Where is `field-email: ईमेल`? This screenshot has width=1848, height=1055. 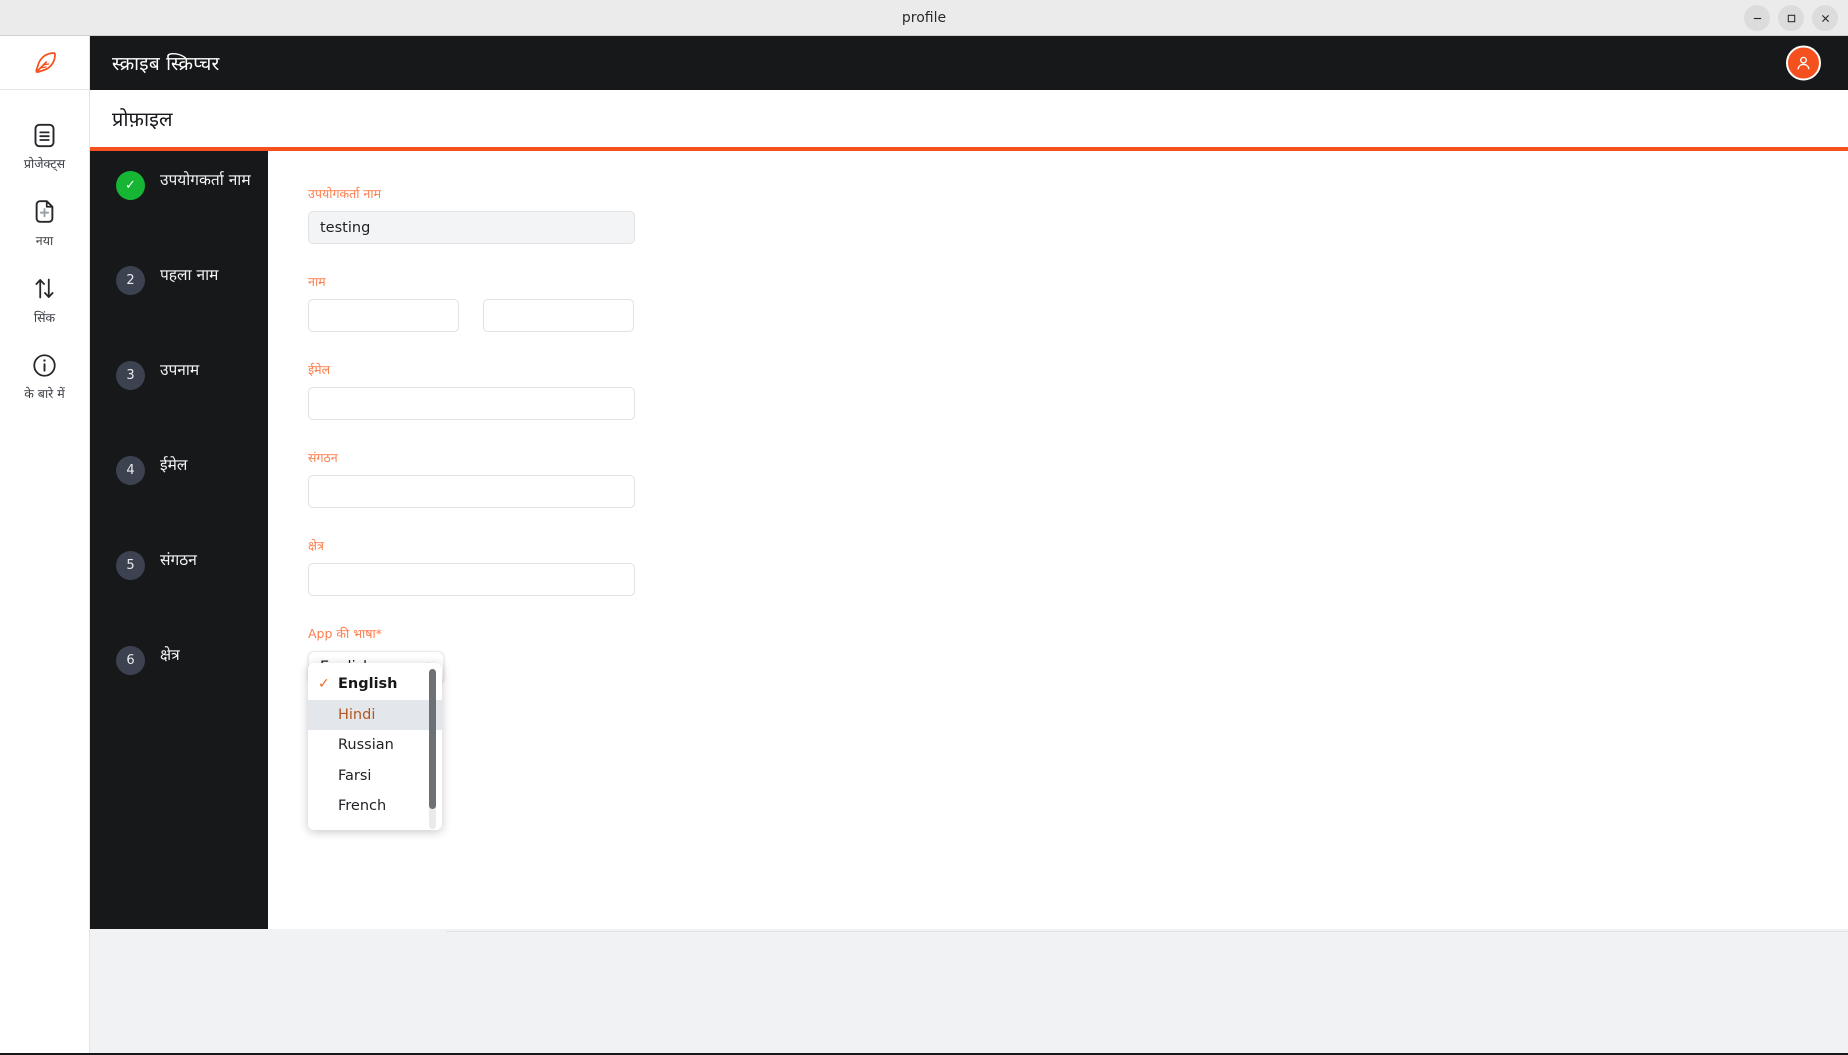 field-email: ईमेल is located at coordinates (1078, 390).